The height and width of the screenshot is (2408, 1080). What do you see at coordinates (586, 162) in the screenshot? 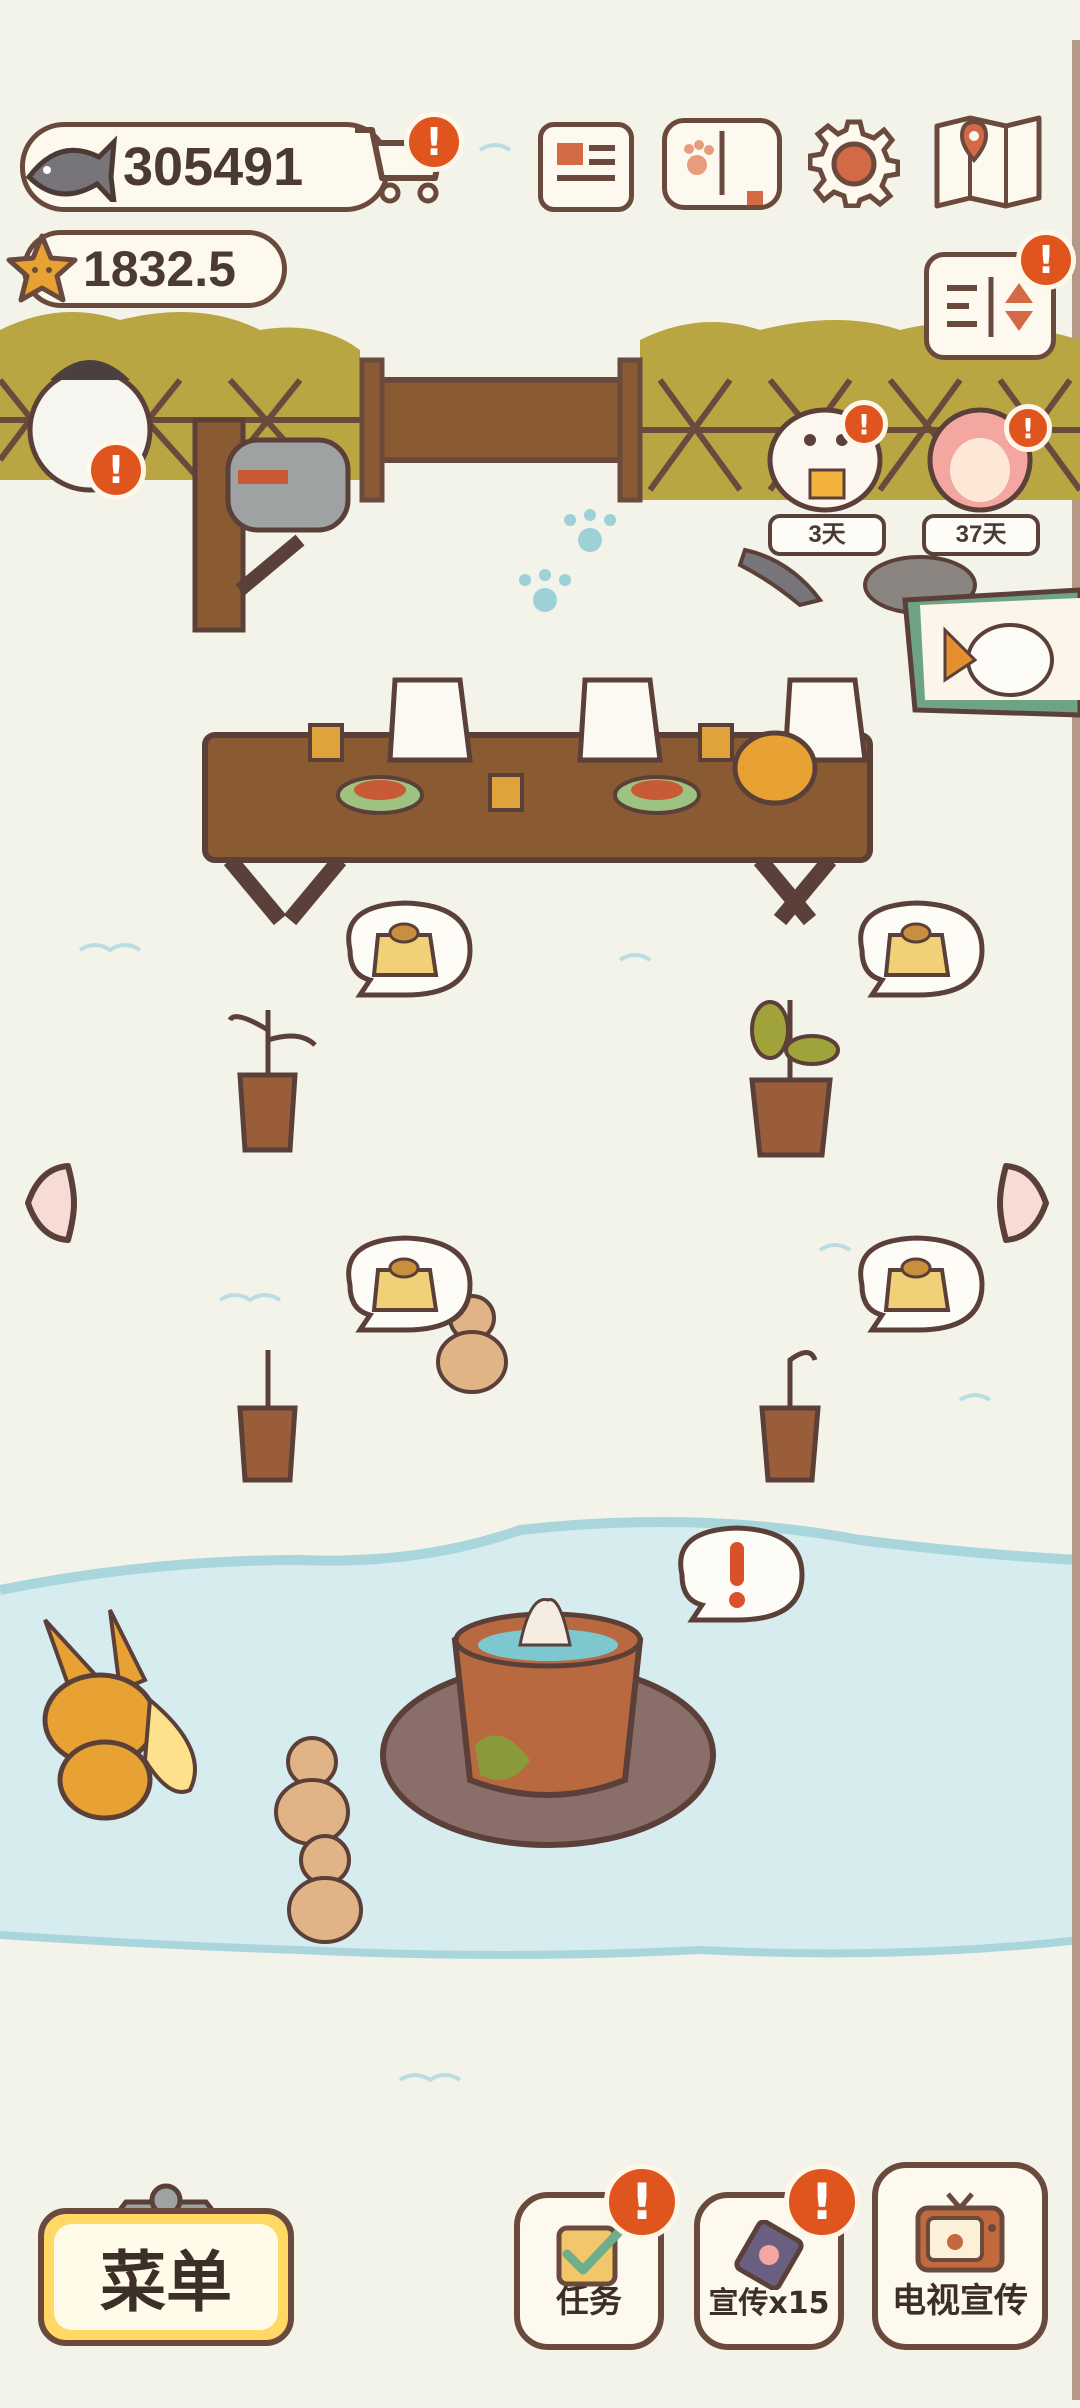
I see `newspaper-icon` at bounding box center [586, 162].